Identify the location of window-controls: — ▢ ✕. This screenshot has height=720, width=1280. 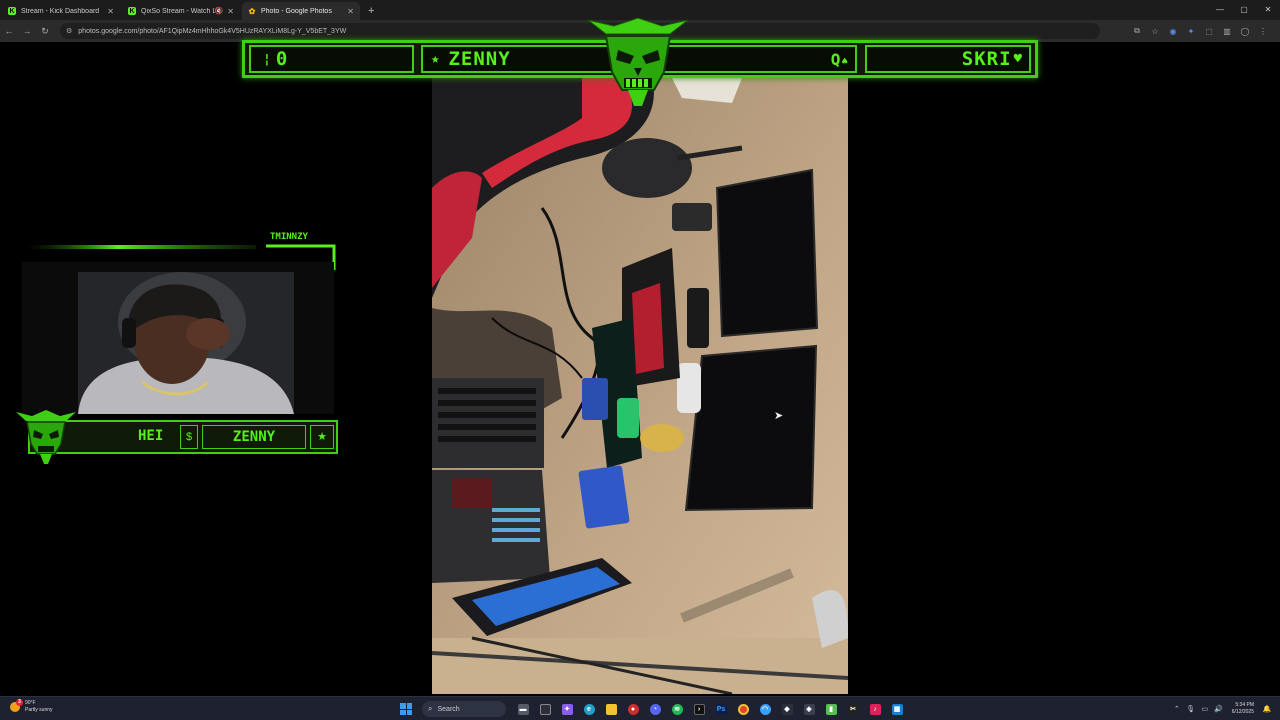
(1244, 10).